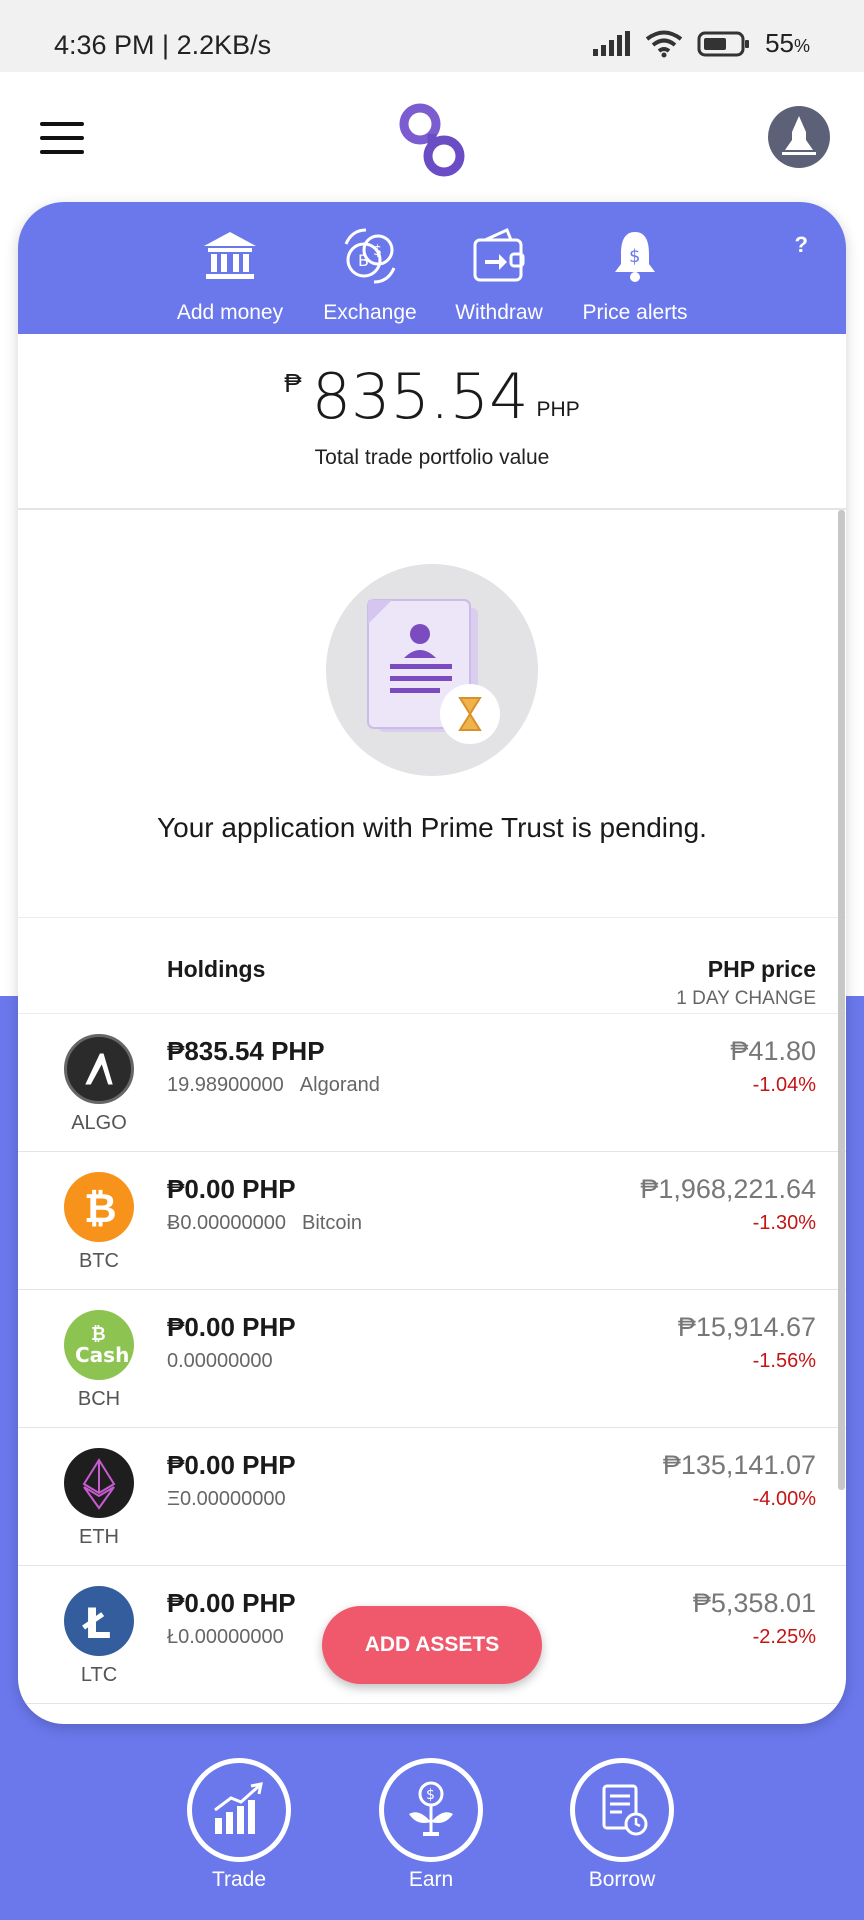 The image size is (864, 1920). What do you see at coordinates (228, 1361) in the screenshot?
I see `holding-quantity: 0.00000000` at bounding box center [228, 1361].